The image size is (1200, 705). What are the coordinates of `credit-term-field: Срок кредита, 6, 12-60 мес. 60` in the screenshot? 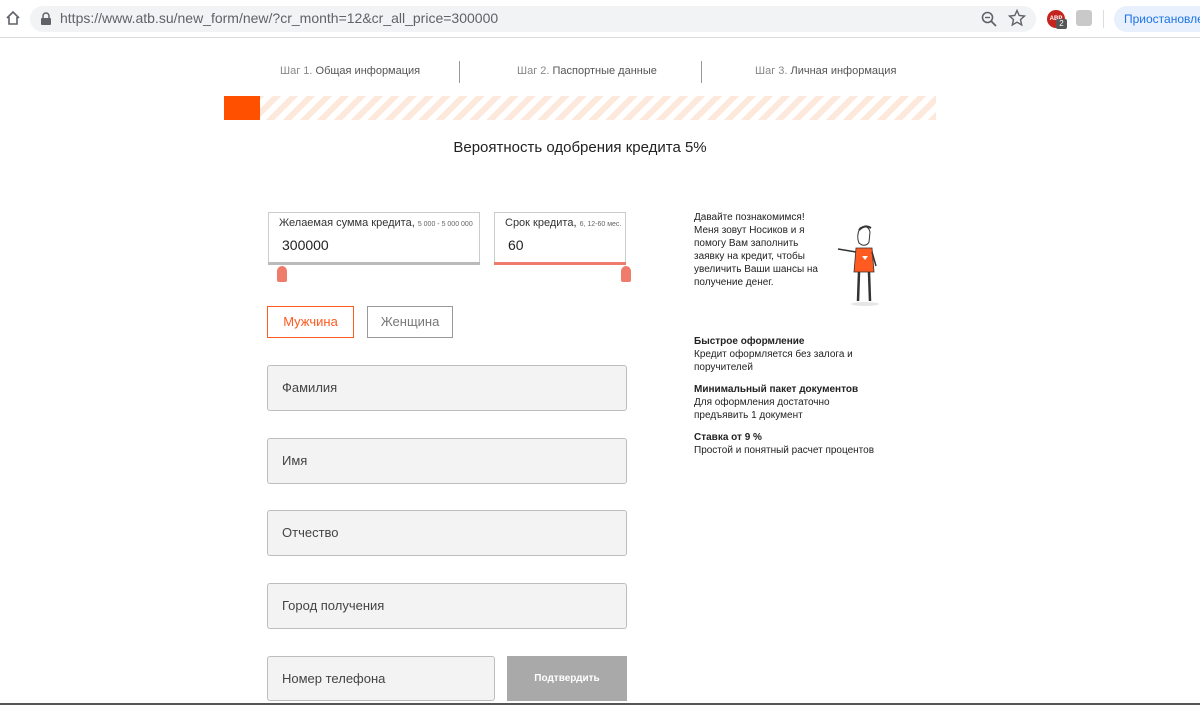 It's located at (560, 238).